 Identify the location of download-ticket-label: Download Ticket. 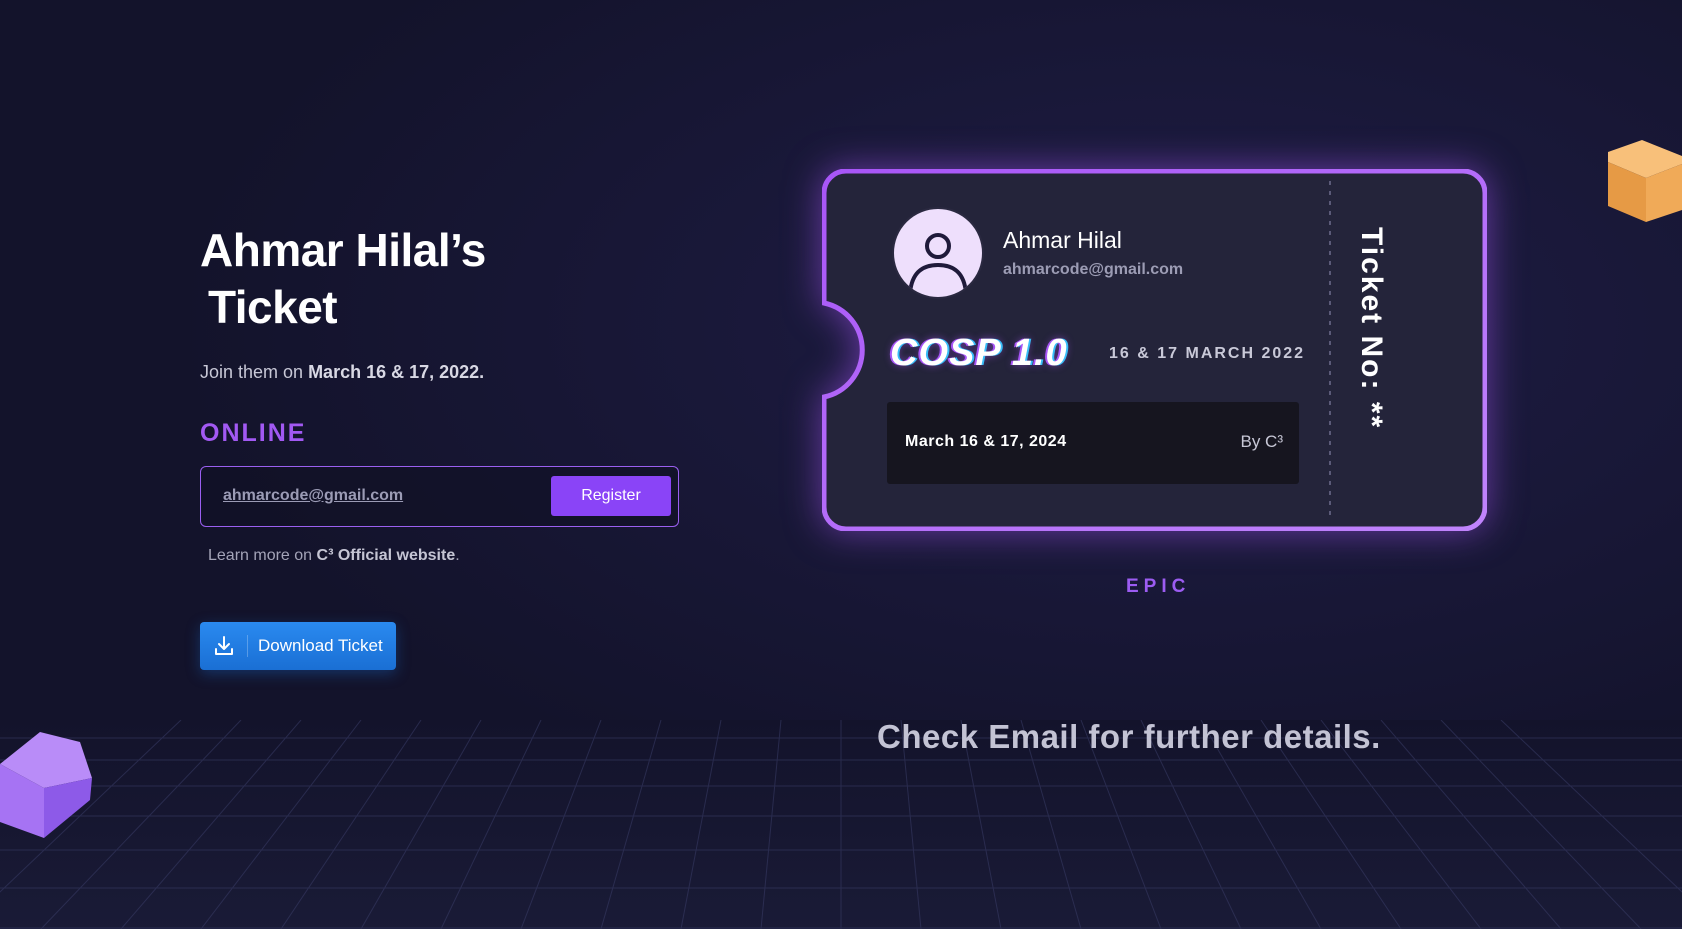
(320, 645).